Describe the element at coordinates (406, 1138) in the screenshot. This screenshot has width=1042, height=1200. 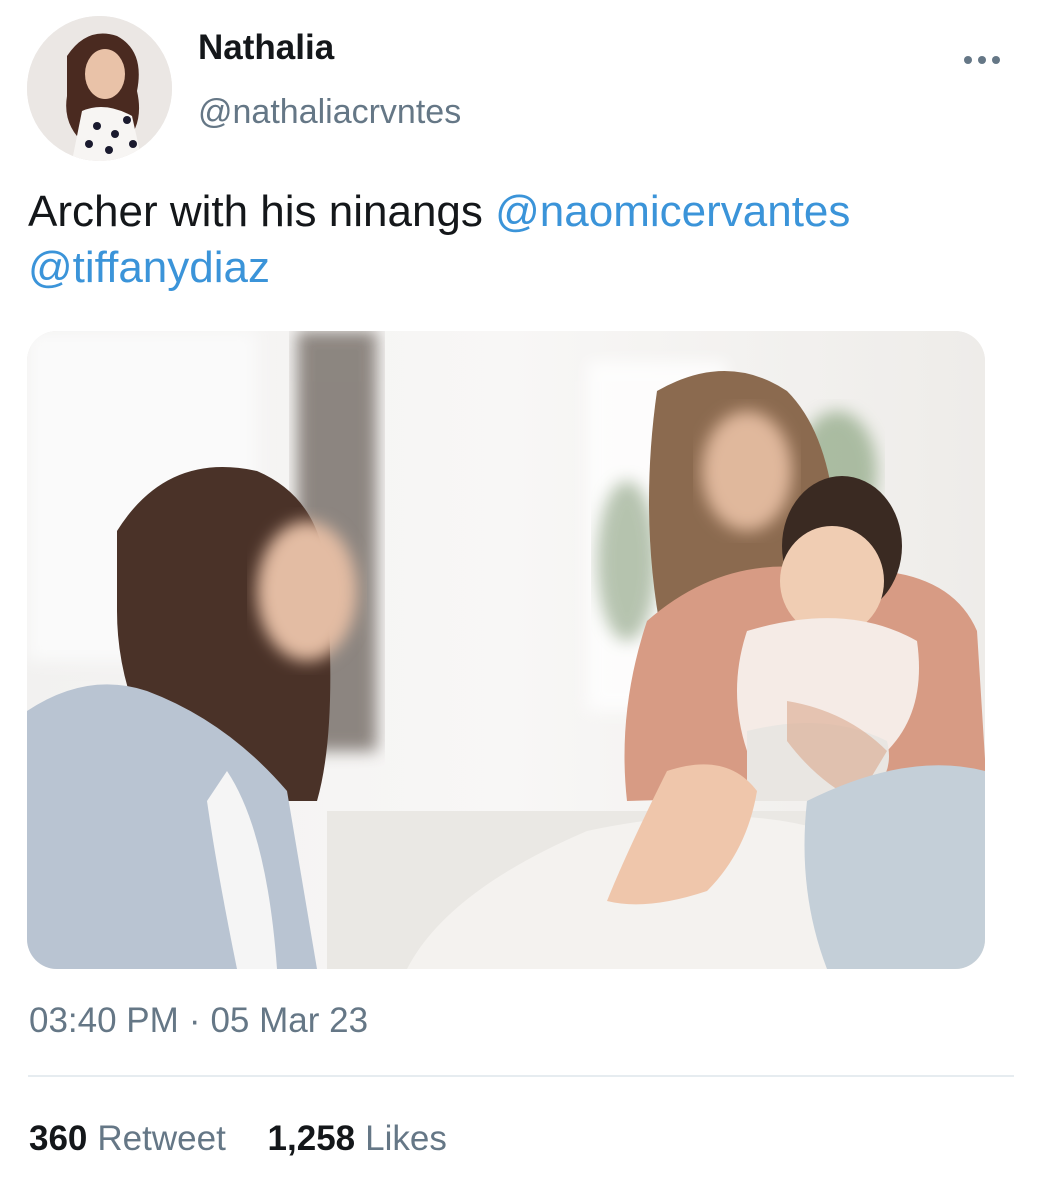
I see `likes-label: Likes` at that location.